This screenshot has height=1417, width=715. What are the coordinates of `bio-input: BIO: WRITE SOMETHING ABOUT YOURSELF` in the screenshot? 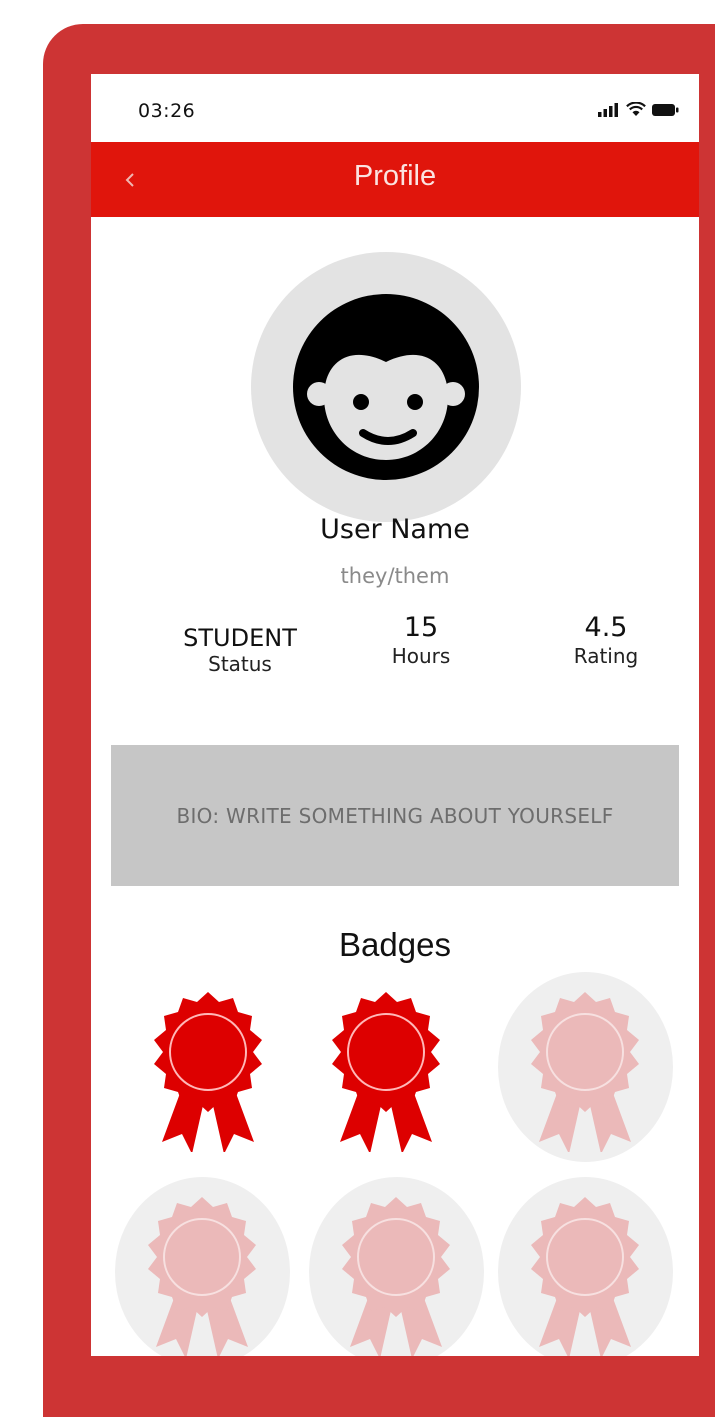 It's located at (395, 815).